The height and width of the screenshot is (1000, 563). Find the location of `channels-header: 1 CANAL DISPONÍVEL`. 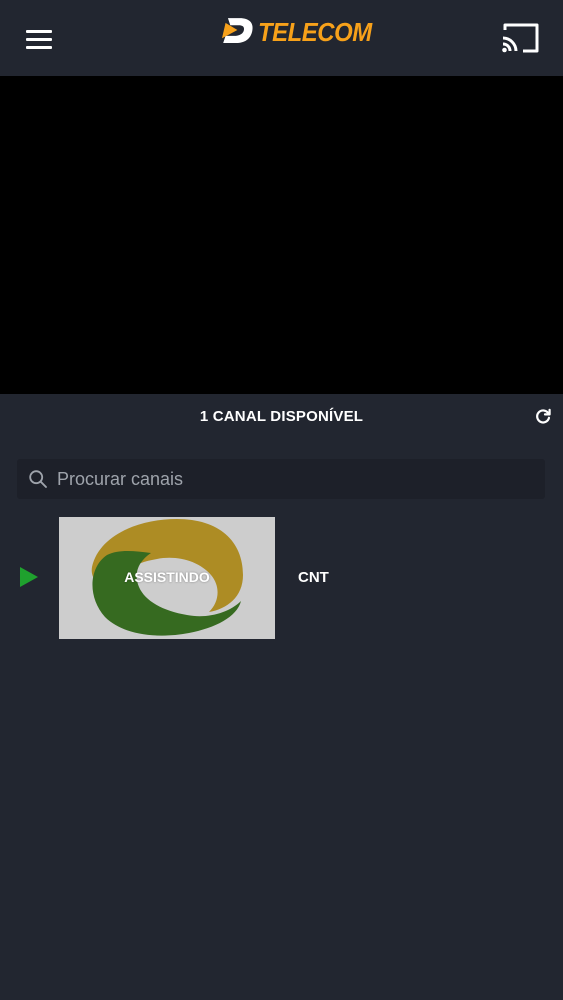

channels-header: 1 CANAL DISPONÍVEL is located at coordinates (281, 417).